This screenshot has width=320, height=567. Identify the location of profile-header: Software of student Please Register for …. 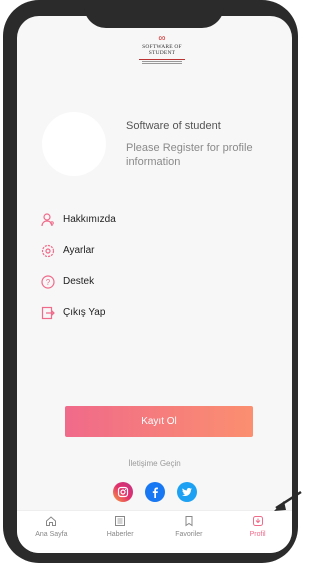
(154, 138).